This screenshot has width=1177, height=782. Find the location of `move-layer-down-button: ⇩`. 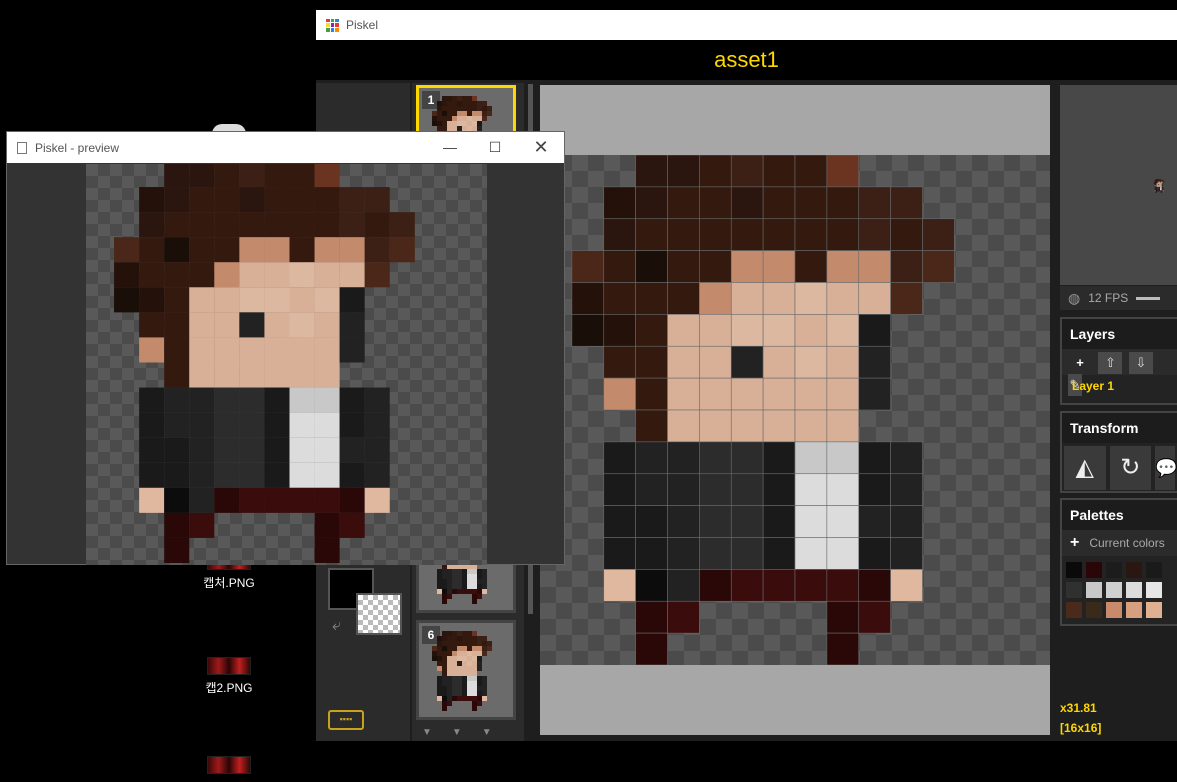

move-layer-down-button: ⇩ is located at coordinates (1140, 363).